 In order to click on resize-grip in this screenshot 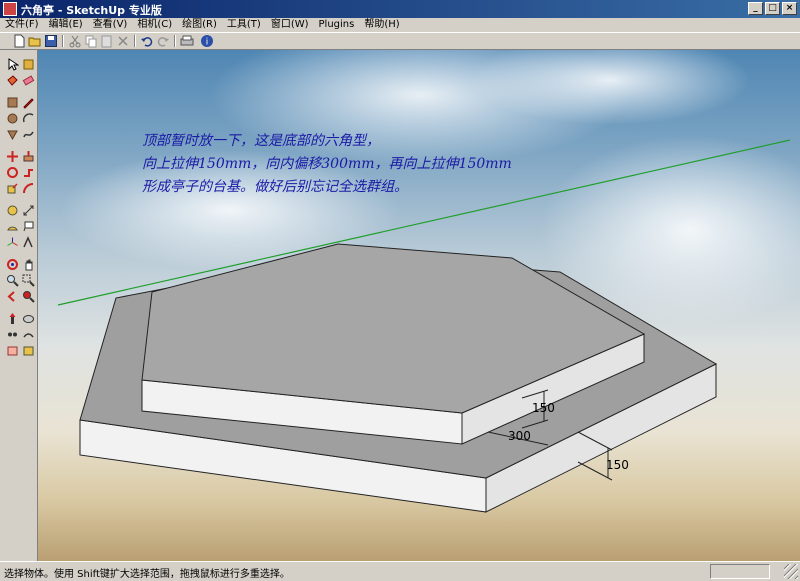, I will do `click(791, 571)`.